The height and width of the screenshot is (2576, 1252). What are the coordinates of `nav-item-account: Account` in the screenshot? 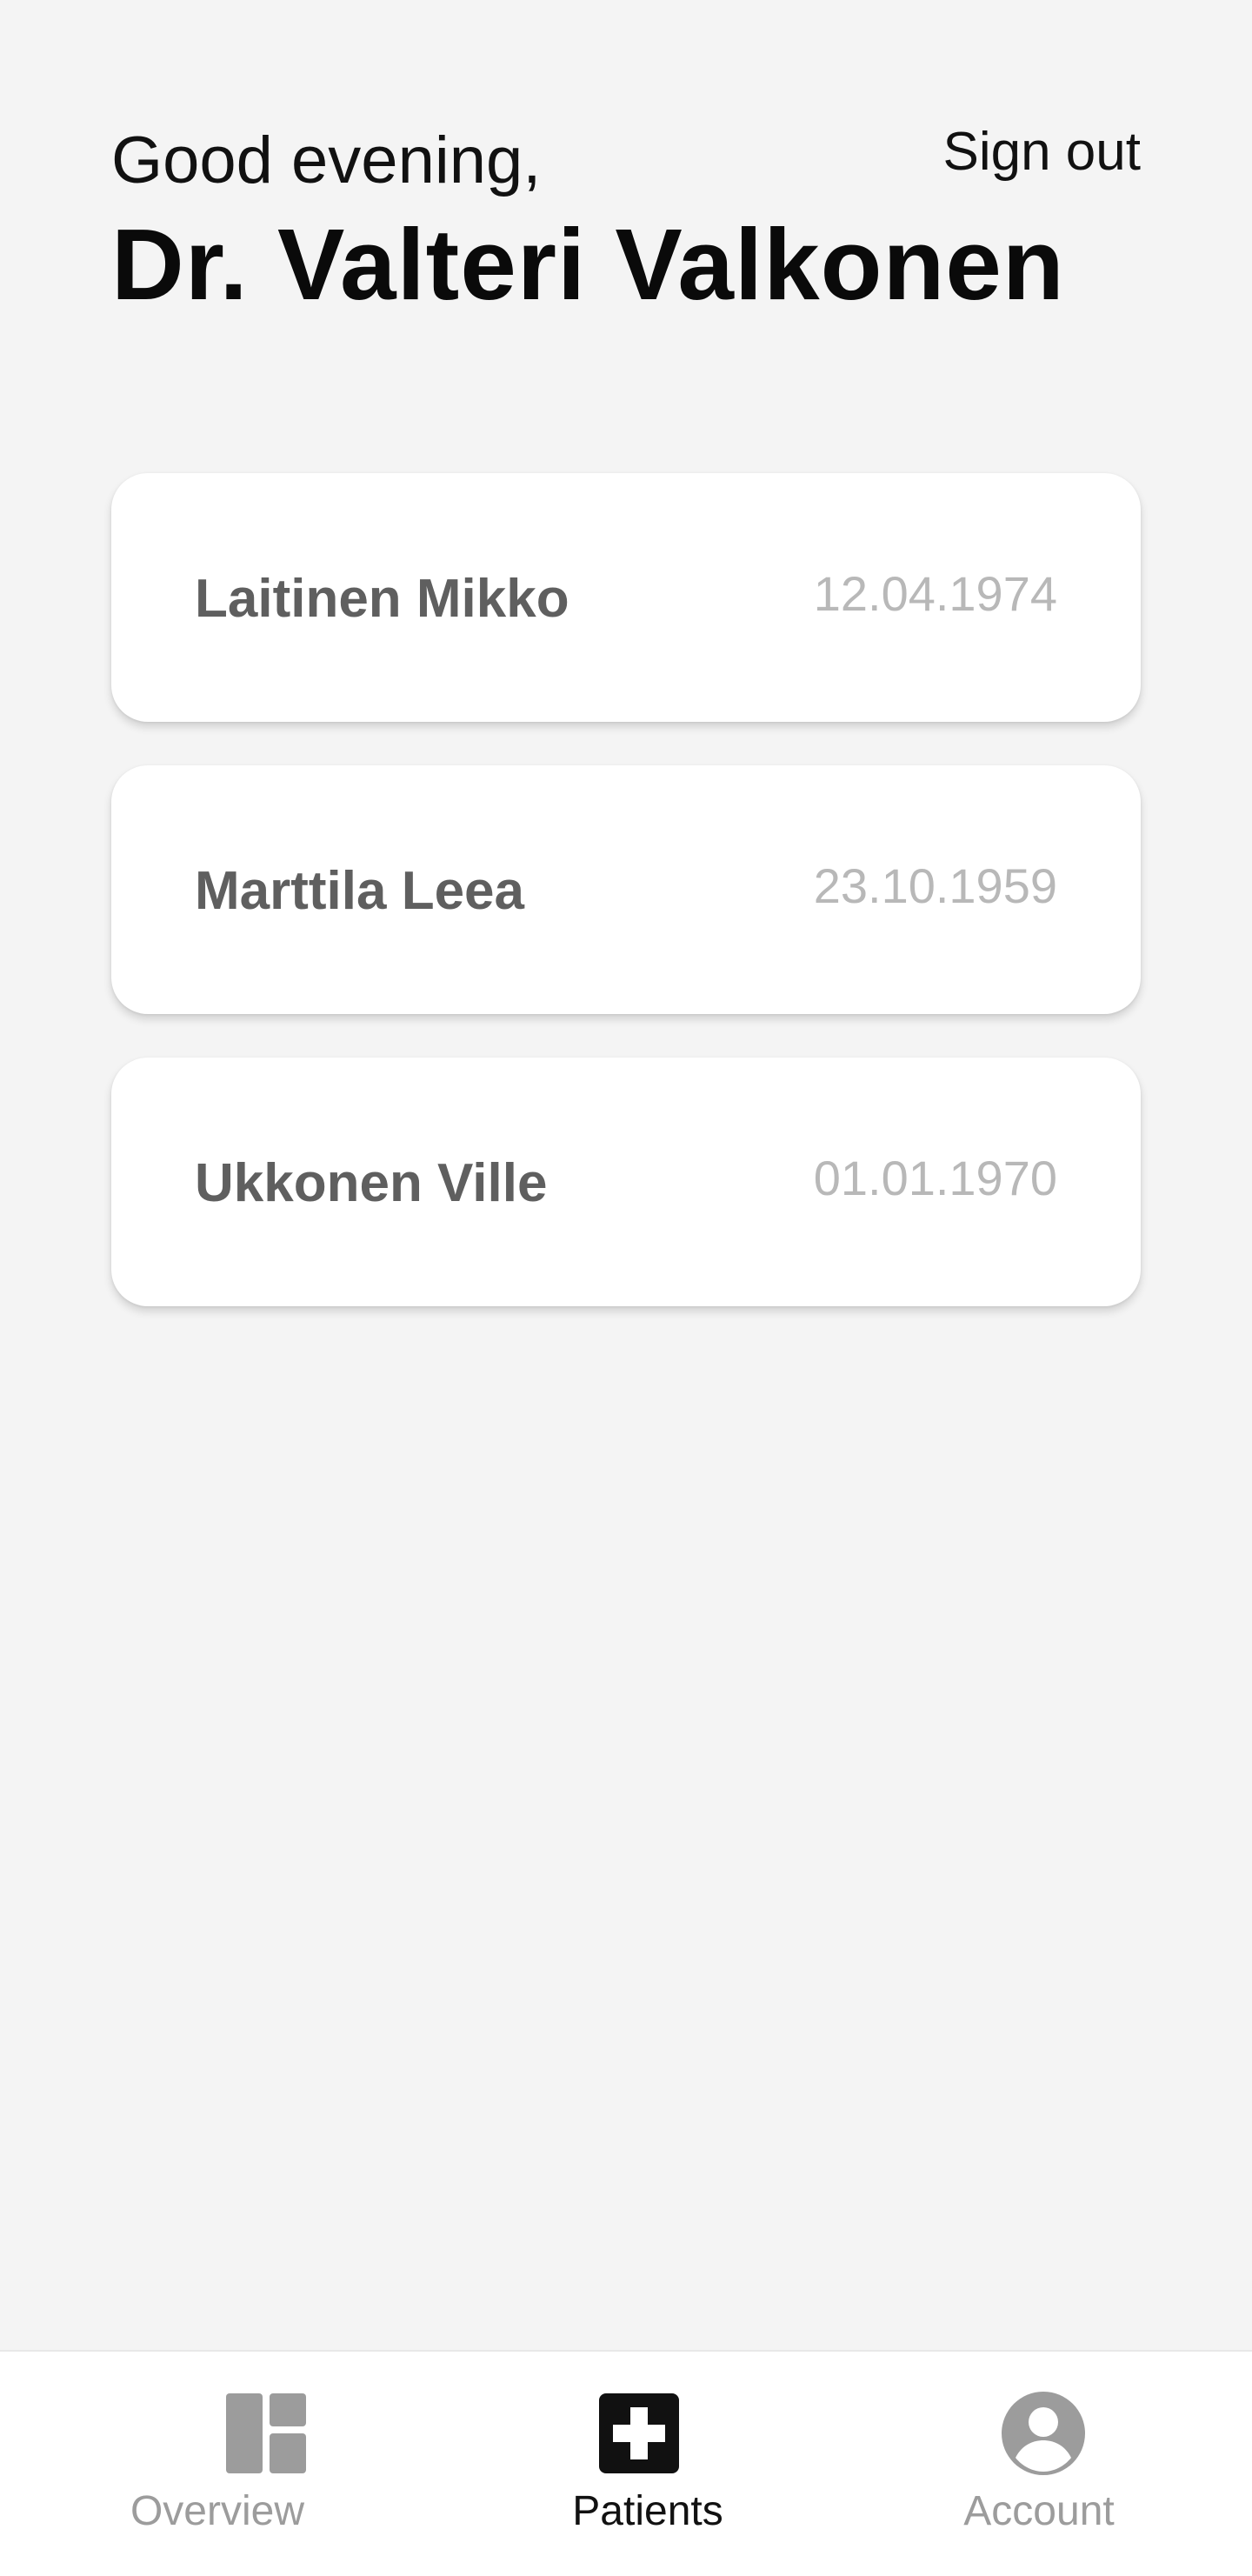 It's located at (1044, 2464).